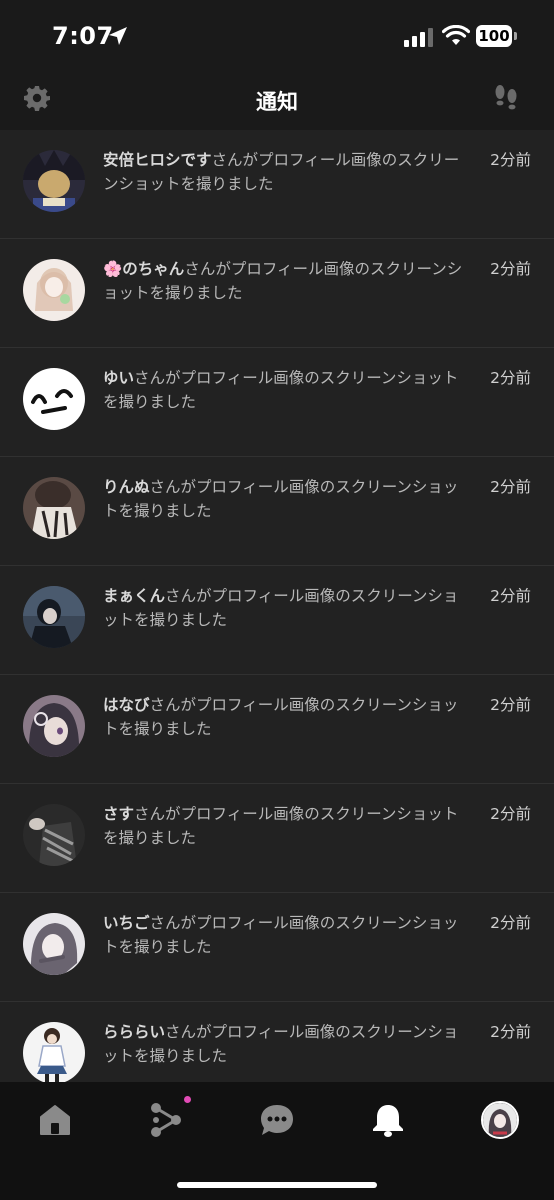  Describe the element at coordinates (286, 608) in the screenshot. I see `notification-message: まぁくんさんがプロフィール画像のスクリーンショットを撮りました` at that location.